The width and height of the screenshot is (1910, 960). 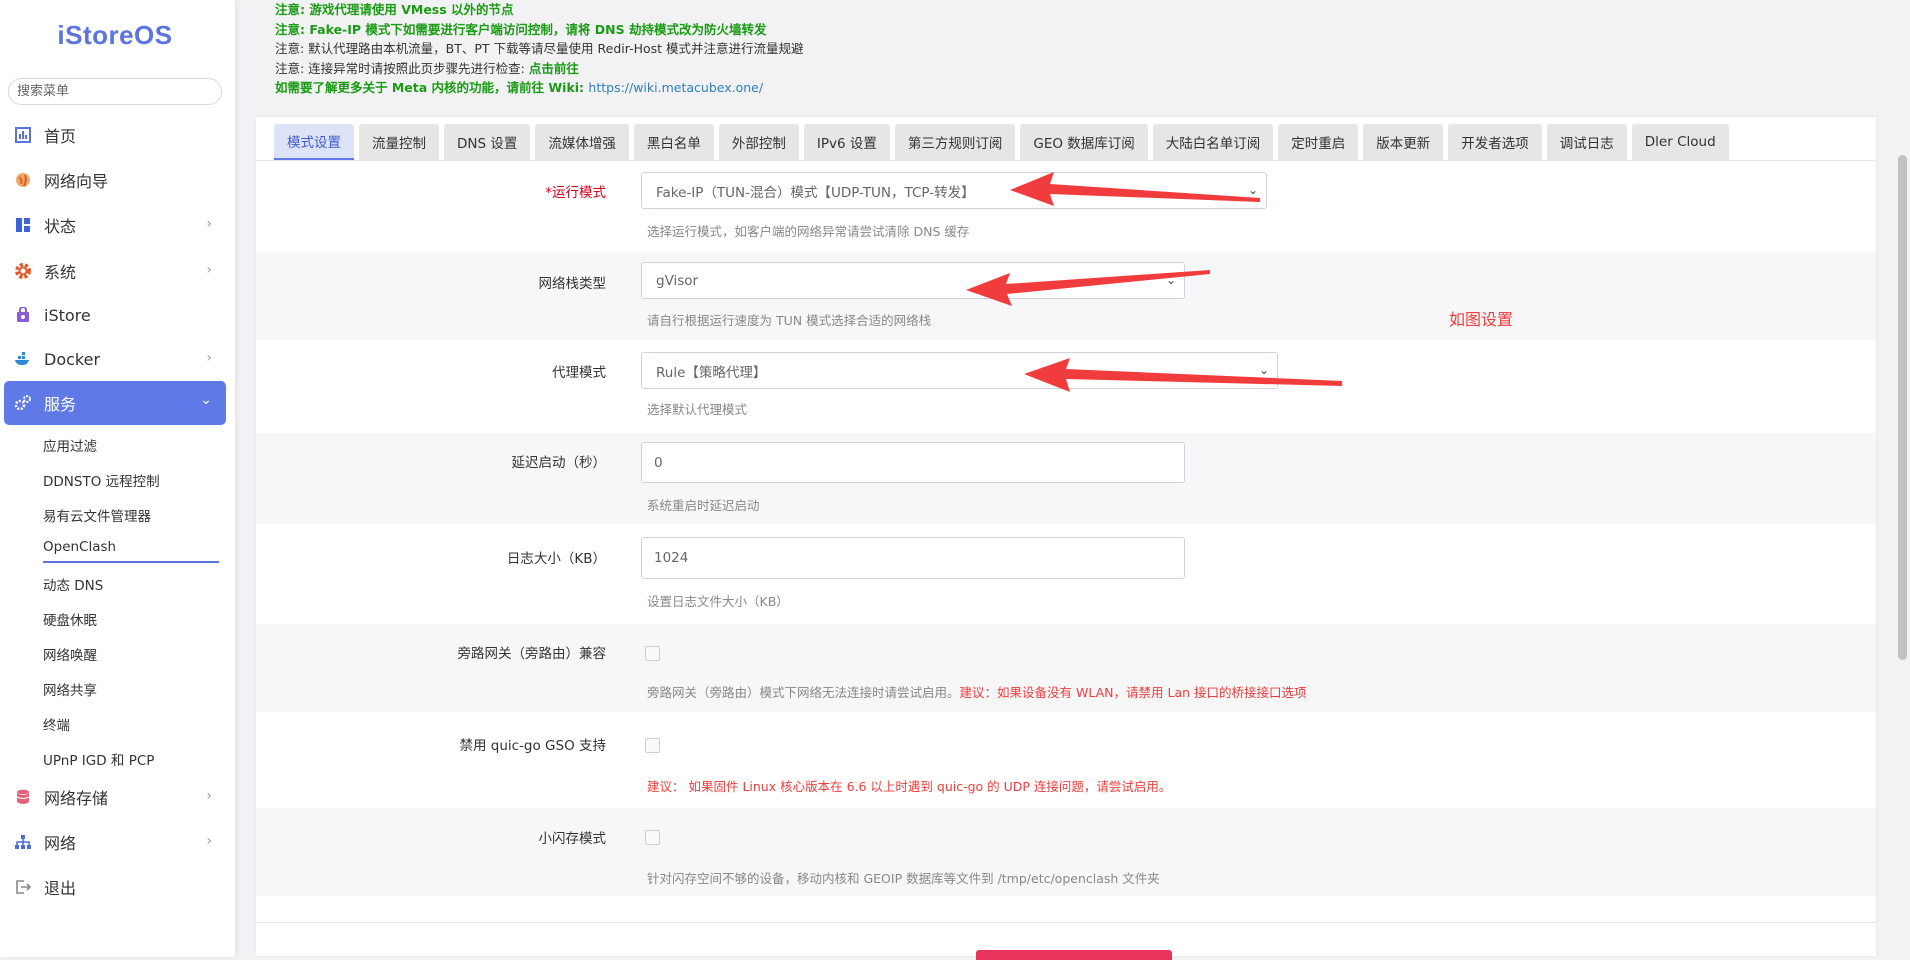 What do you see at coordinates (56, 724) in the screenshot?
I see `sub-item-terminal: 终端` at bounding box center [56, 724].